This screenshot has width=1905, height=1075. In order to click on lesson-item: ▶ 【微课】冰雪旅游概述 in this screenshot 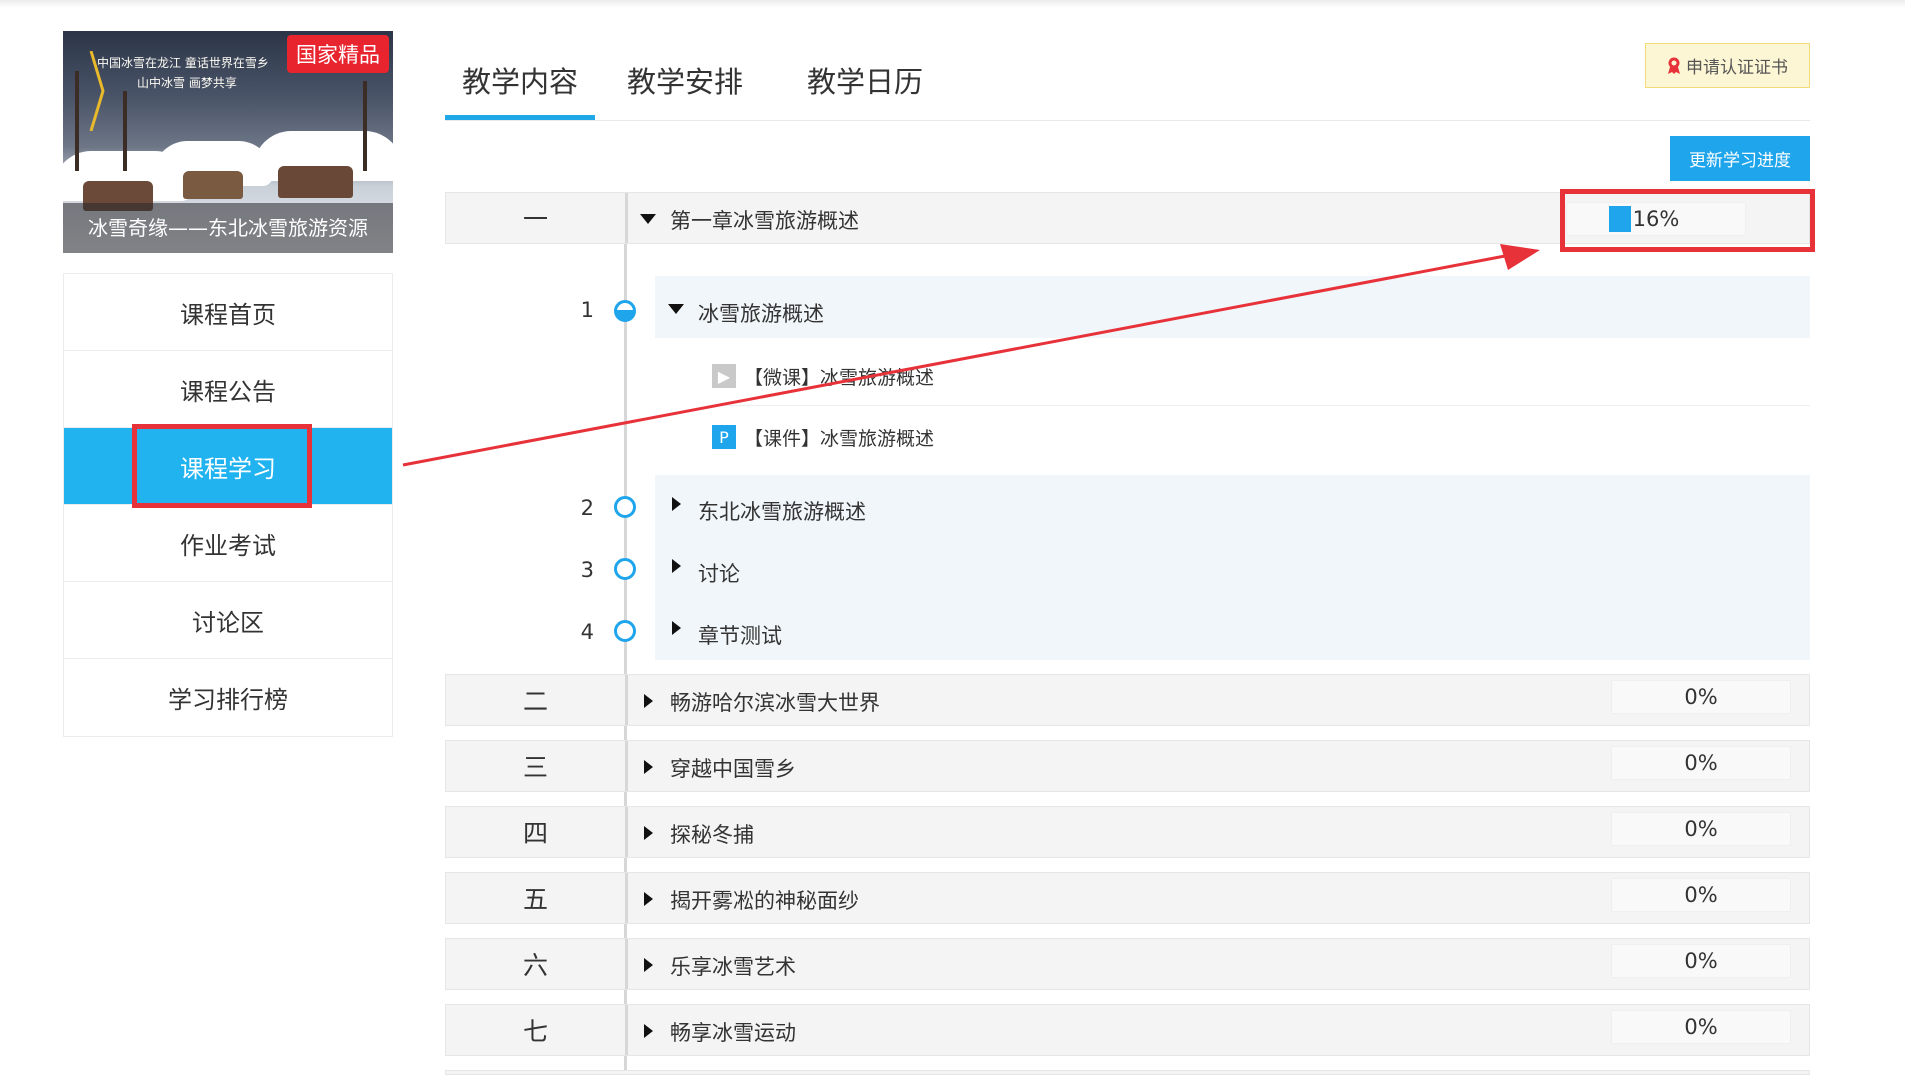, I will do `click(823, 376)`.